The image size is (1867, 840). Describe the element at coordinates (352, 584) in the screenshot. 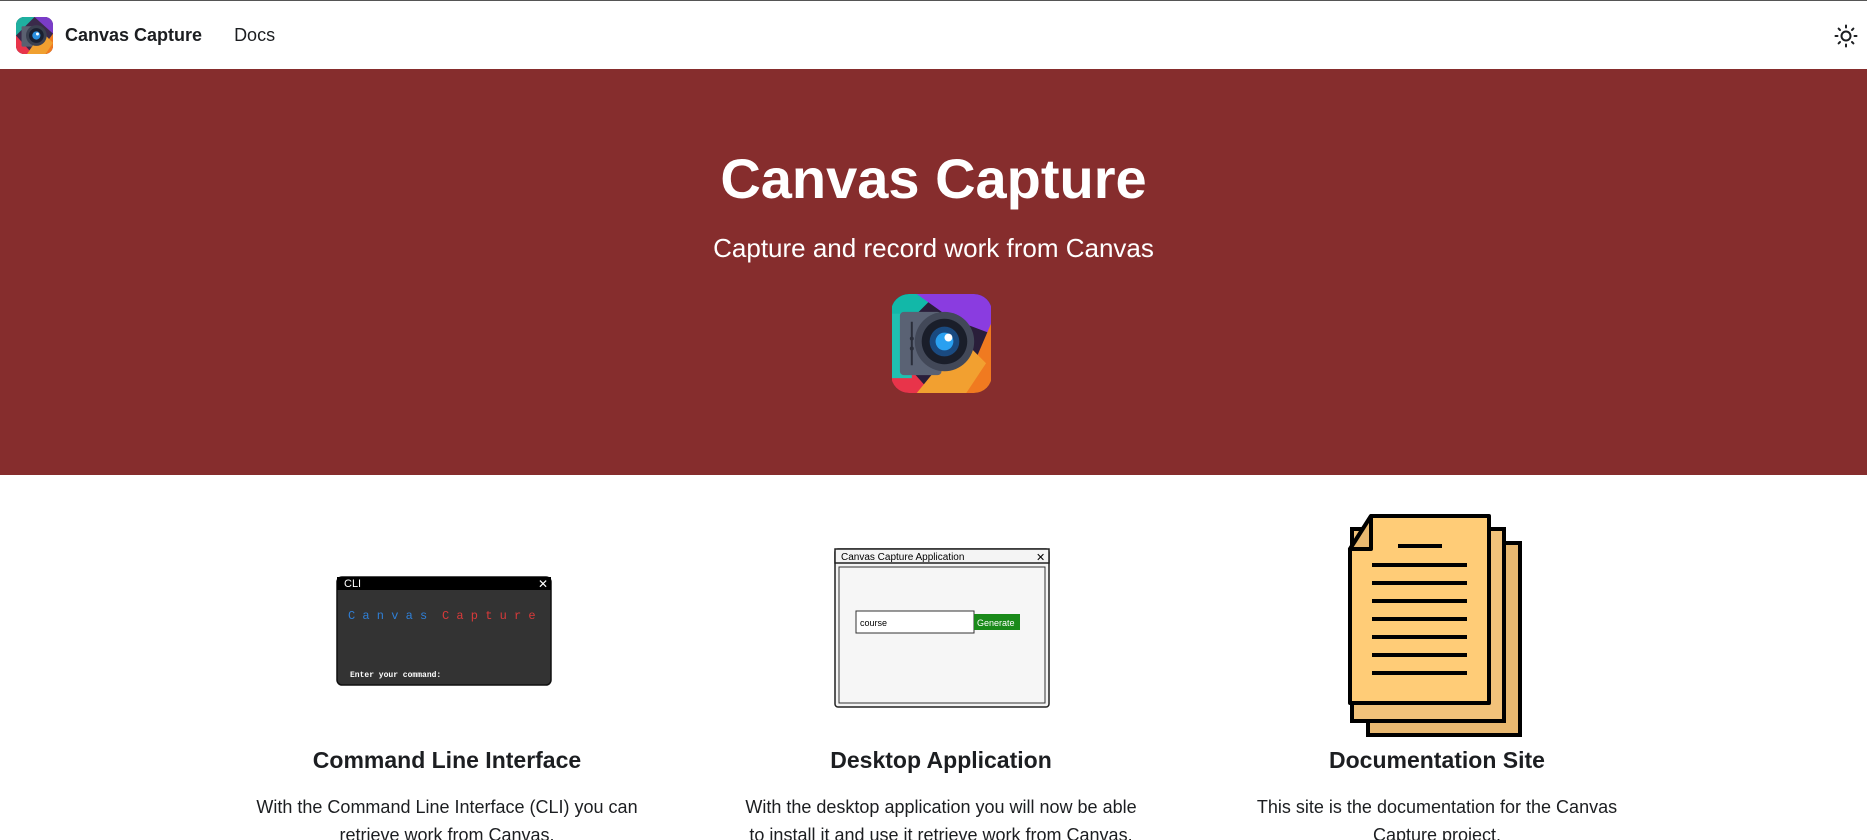

I see `cli-window-title: CLI` at that location.